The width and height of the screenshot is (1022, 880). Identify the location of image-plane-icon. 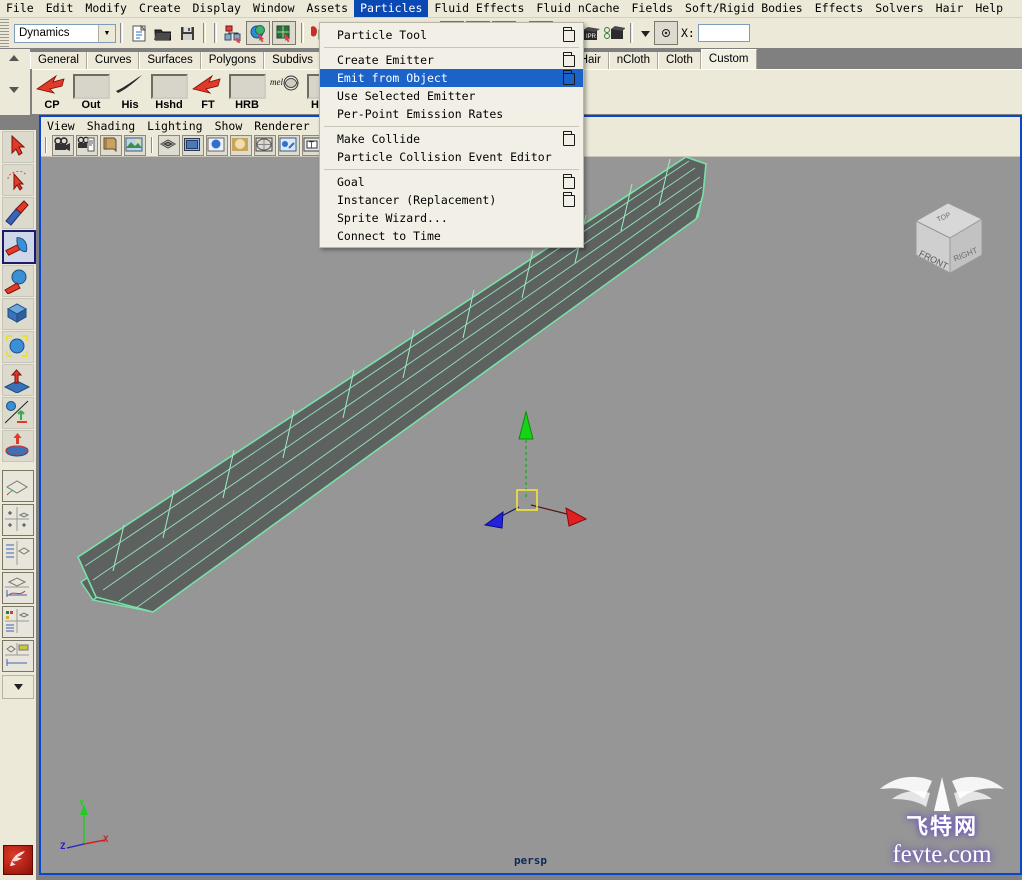
(135, 145).